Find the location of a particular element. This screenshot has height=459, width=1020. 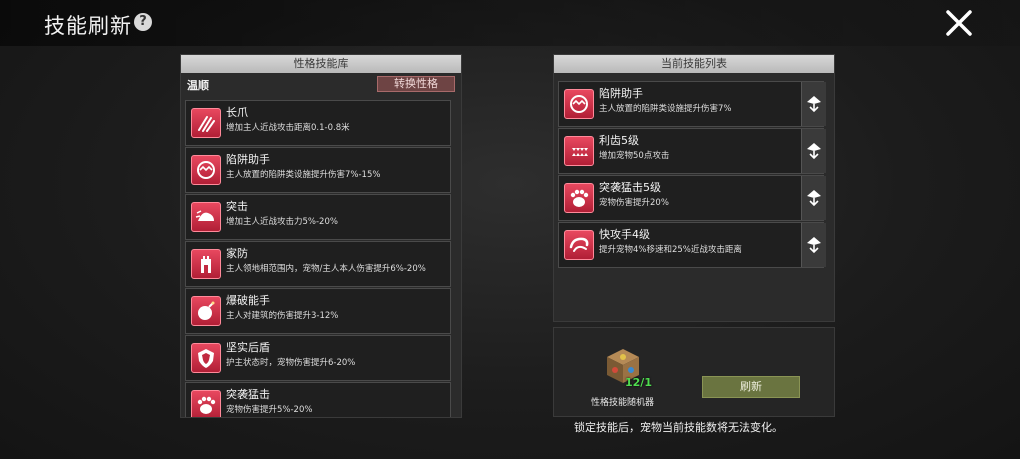

current-skill-item: 快攻手4级 提升宠物4%移速和25%近战攻击距离 is located at coordinates (692, 245).